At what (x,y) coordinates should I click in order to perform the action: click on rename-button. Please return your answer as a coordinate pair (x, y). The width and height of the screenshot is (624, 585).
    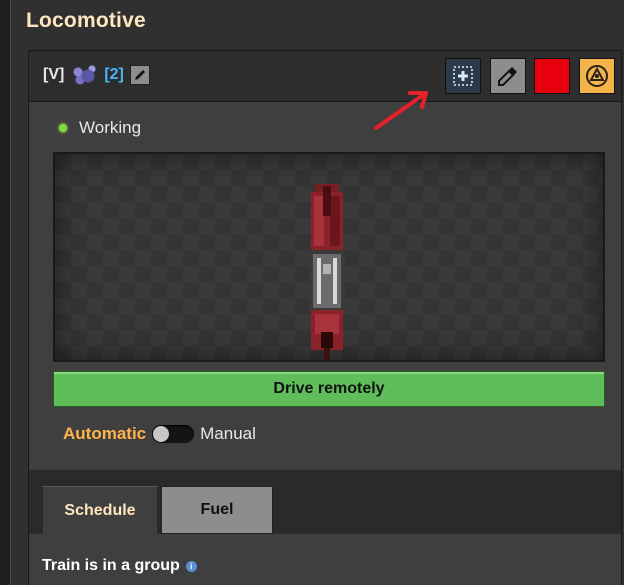
    Looking at the image, I should click on (139, 75).